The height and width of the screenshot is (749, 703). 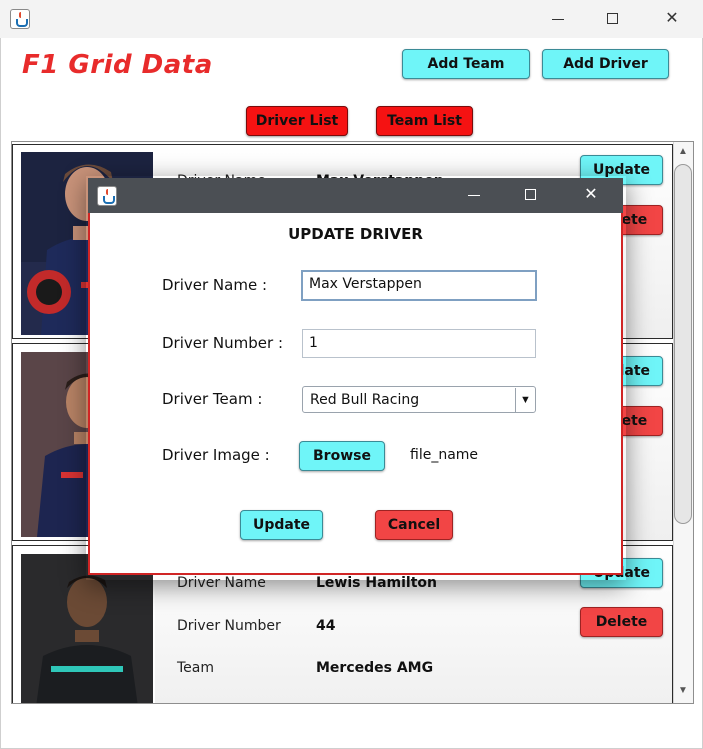 What do you see at coordinates (466, 64) in the screenshot?
I see `add-team-button: Add Team` at bounding box center [466, 64].